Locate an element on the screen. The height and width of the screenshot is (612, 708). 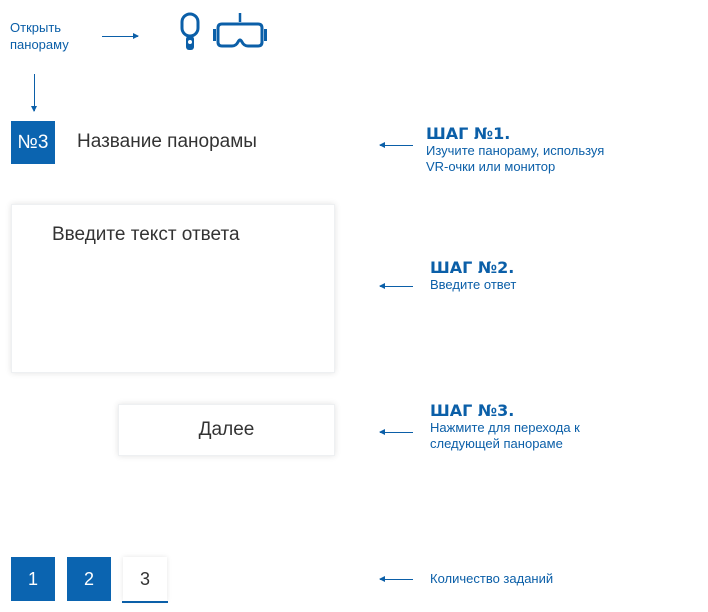
step-2-line-1: Введите ответ is located at coordinates (473, 284).